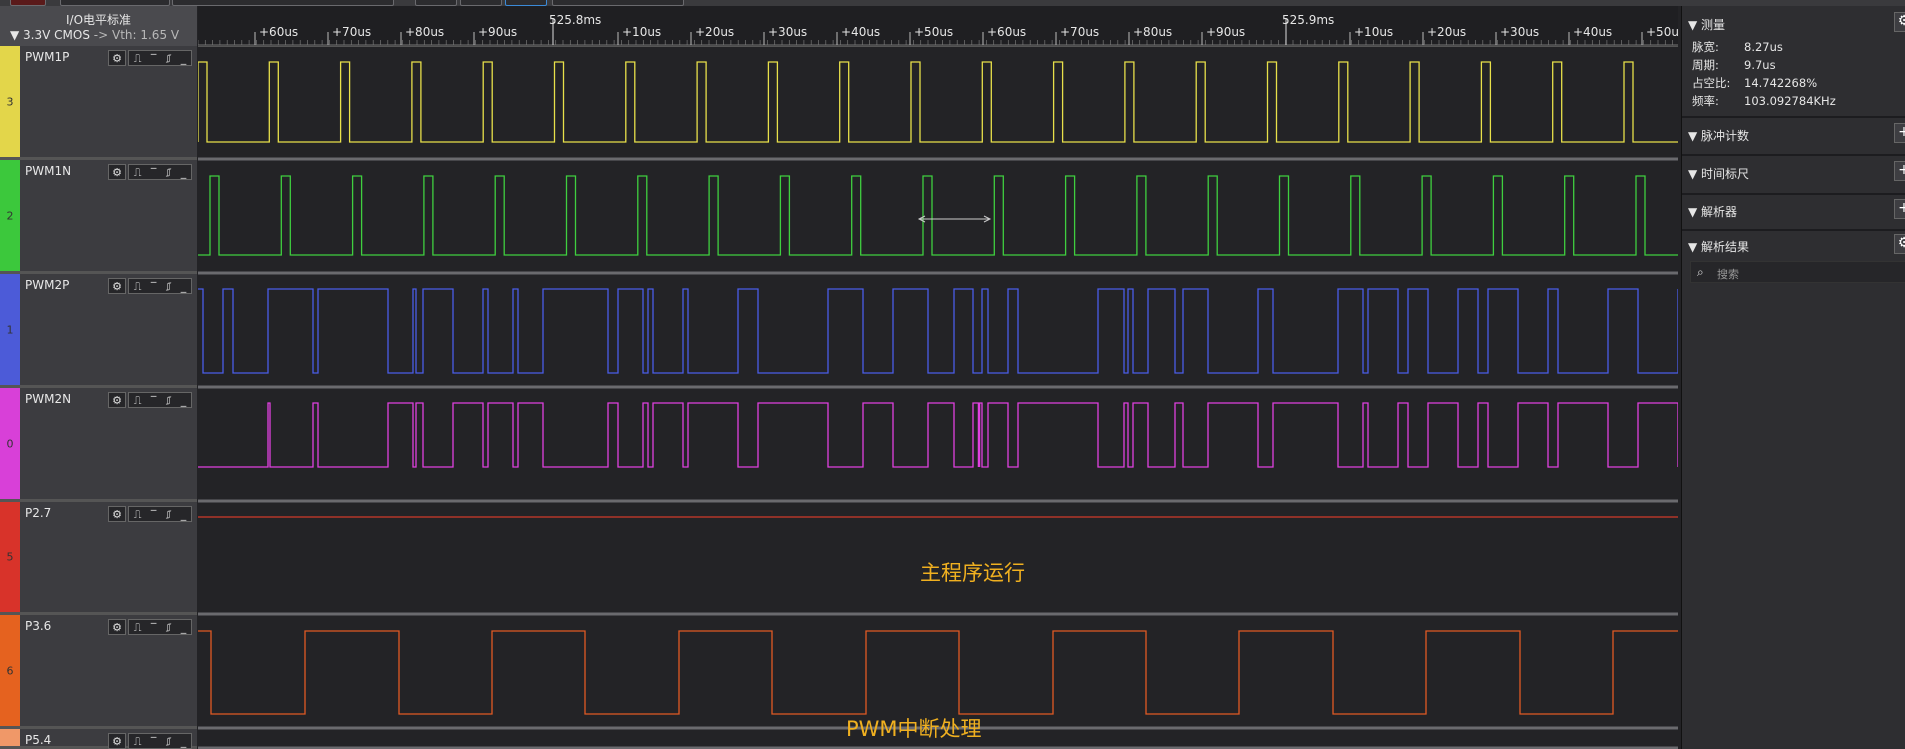  I want to click on main-loop-annotation: 主程序运行, so click(972, 573).